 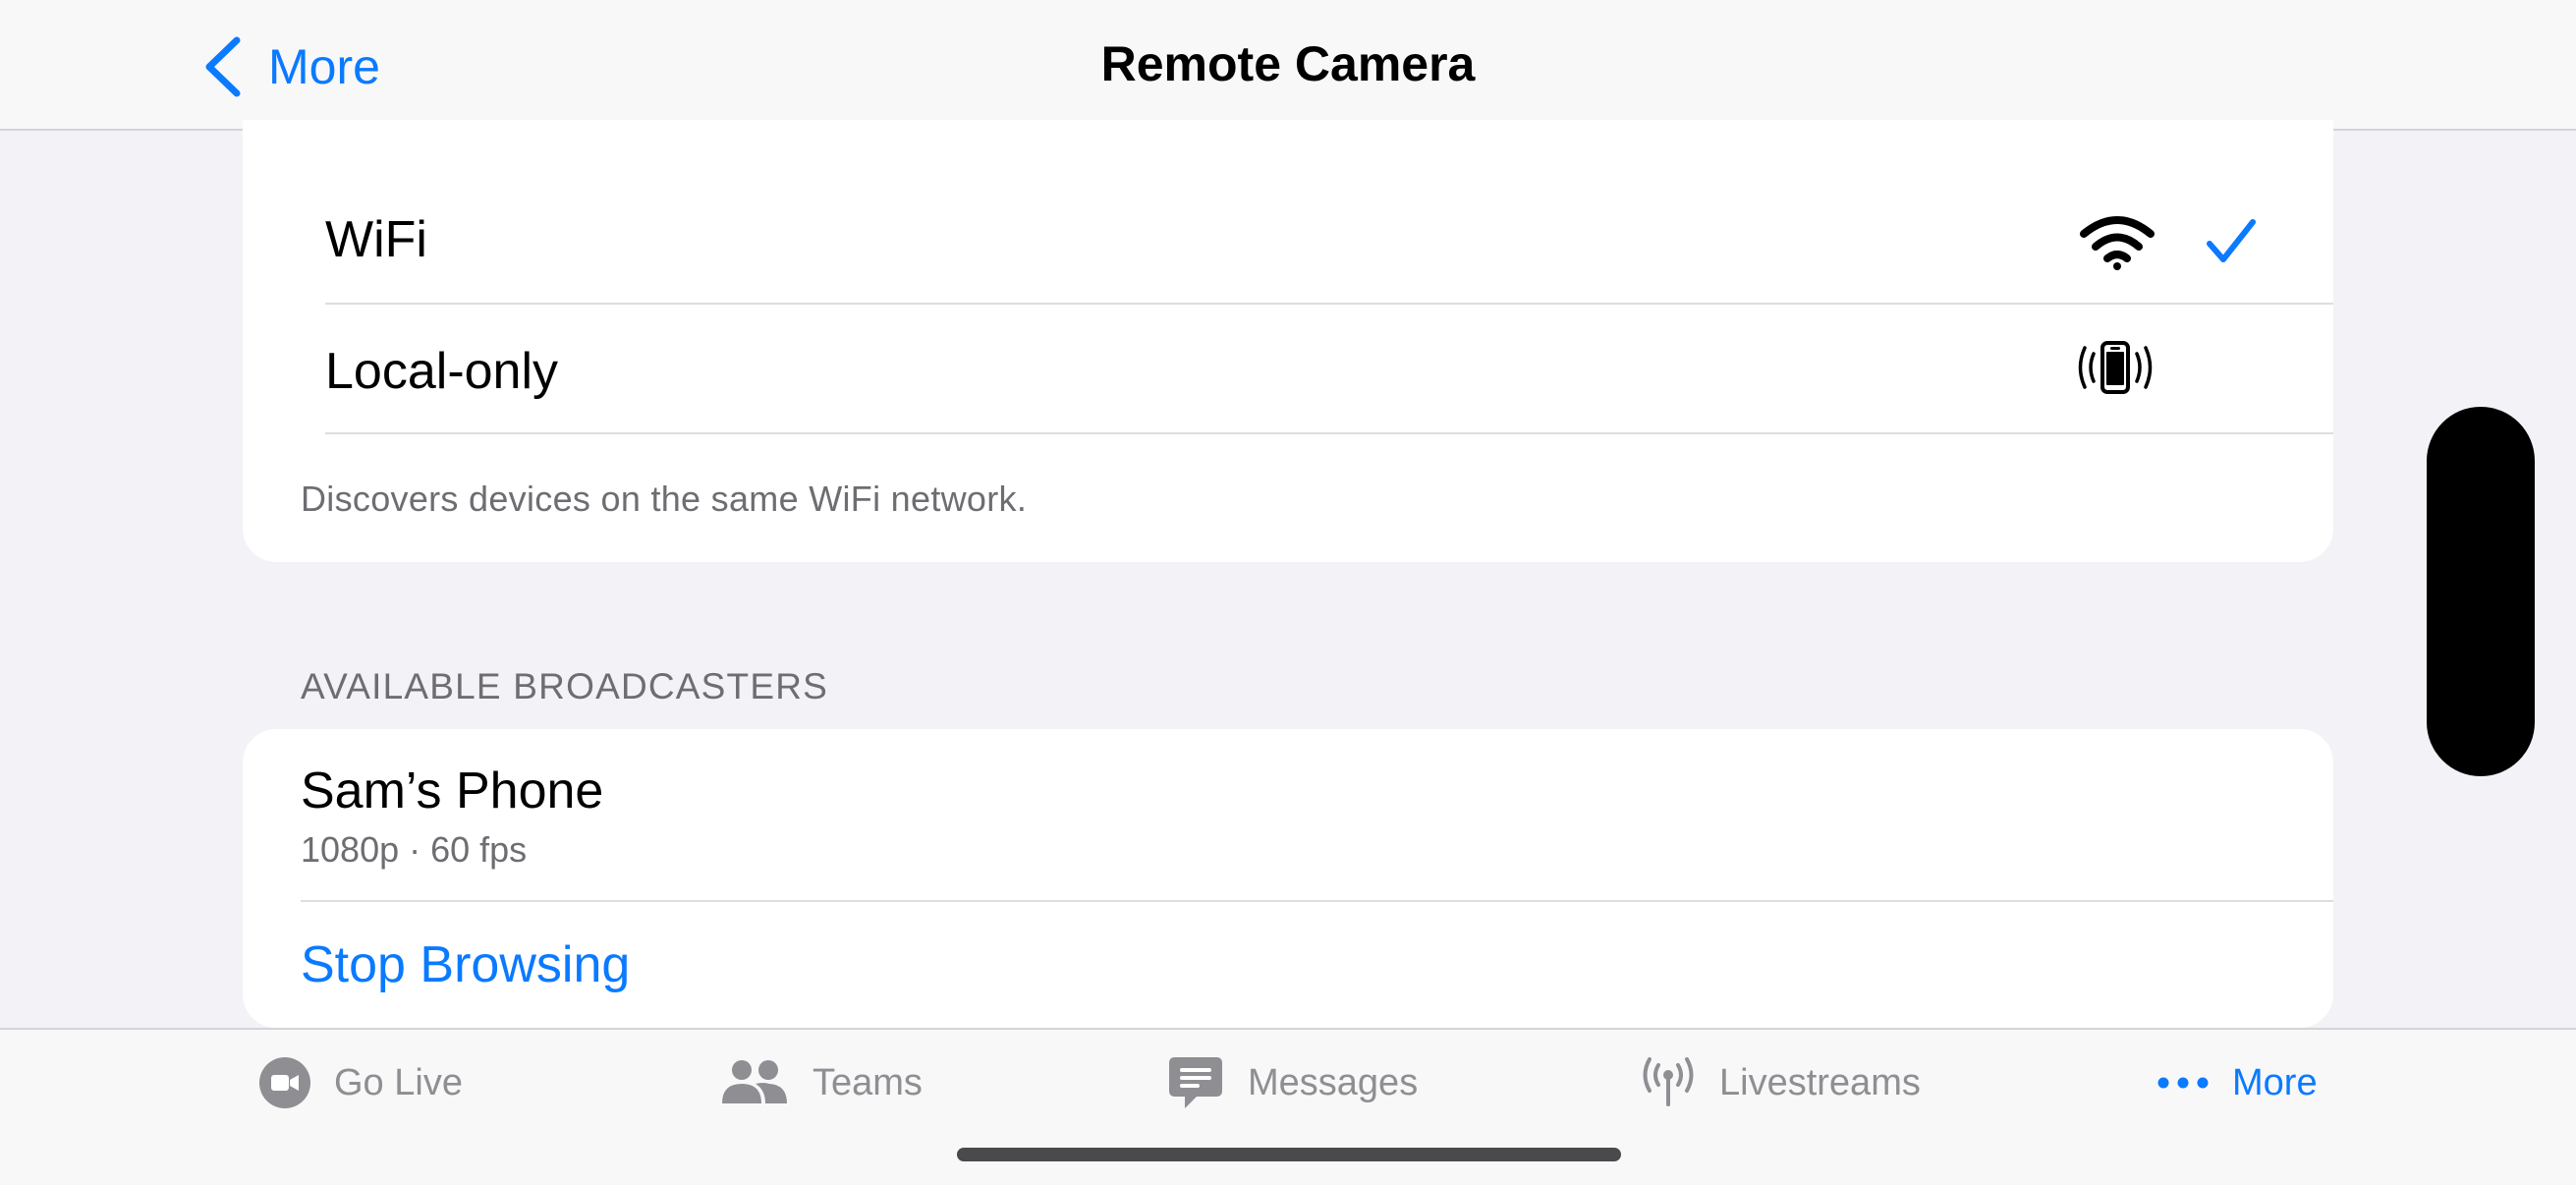 What do you see at coordinates (466, 965) in the screenshot?
I see `stop-browsing-label: Stop Browsing` at bounding box center [466, 965].